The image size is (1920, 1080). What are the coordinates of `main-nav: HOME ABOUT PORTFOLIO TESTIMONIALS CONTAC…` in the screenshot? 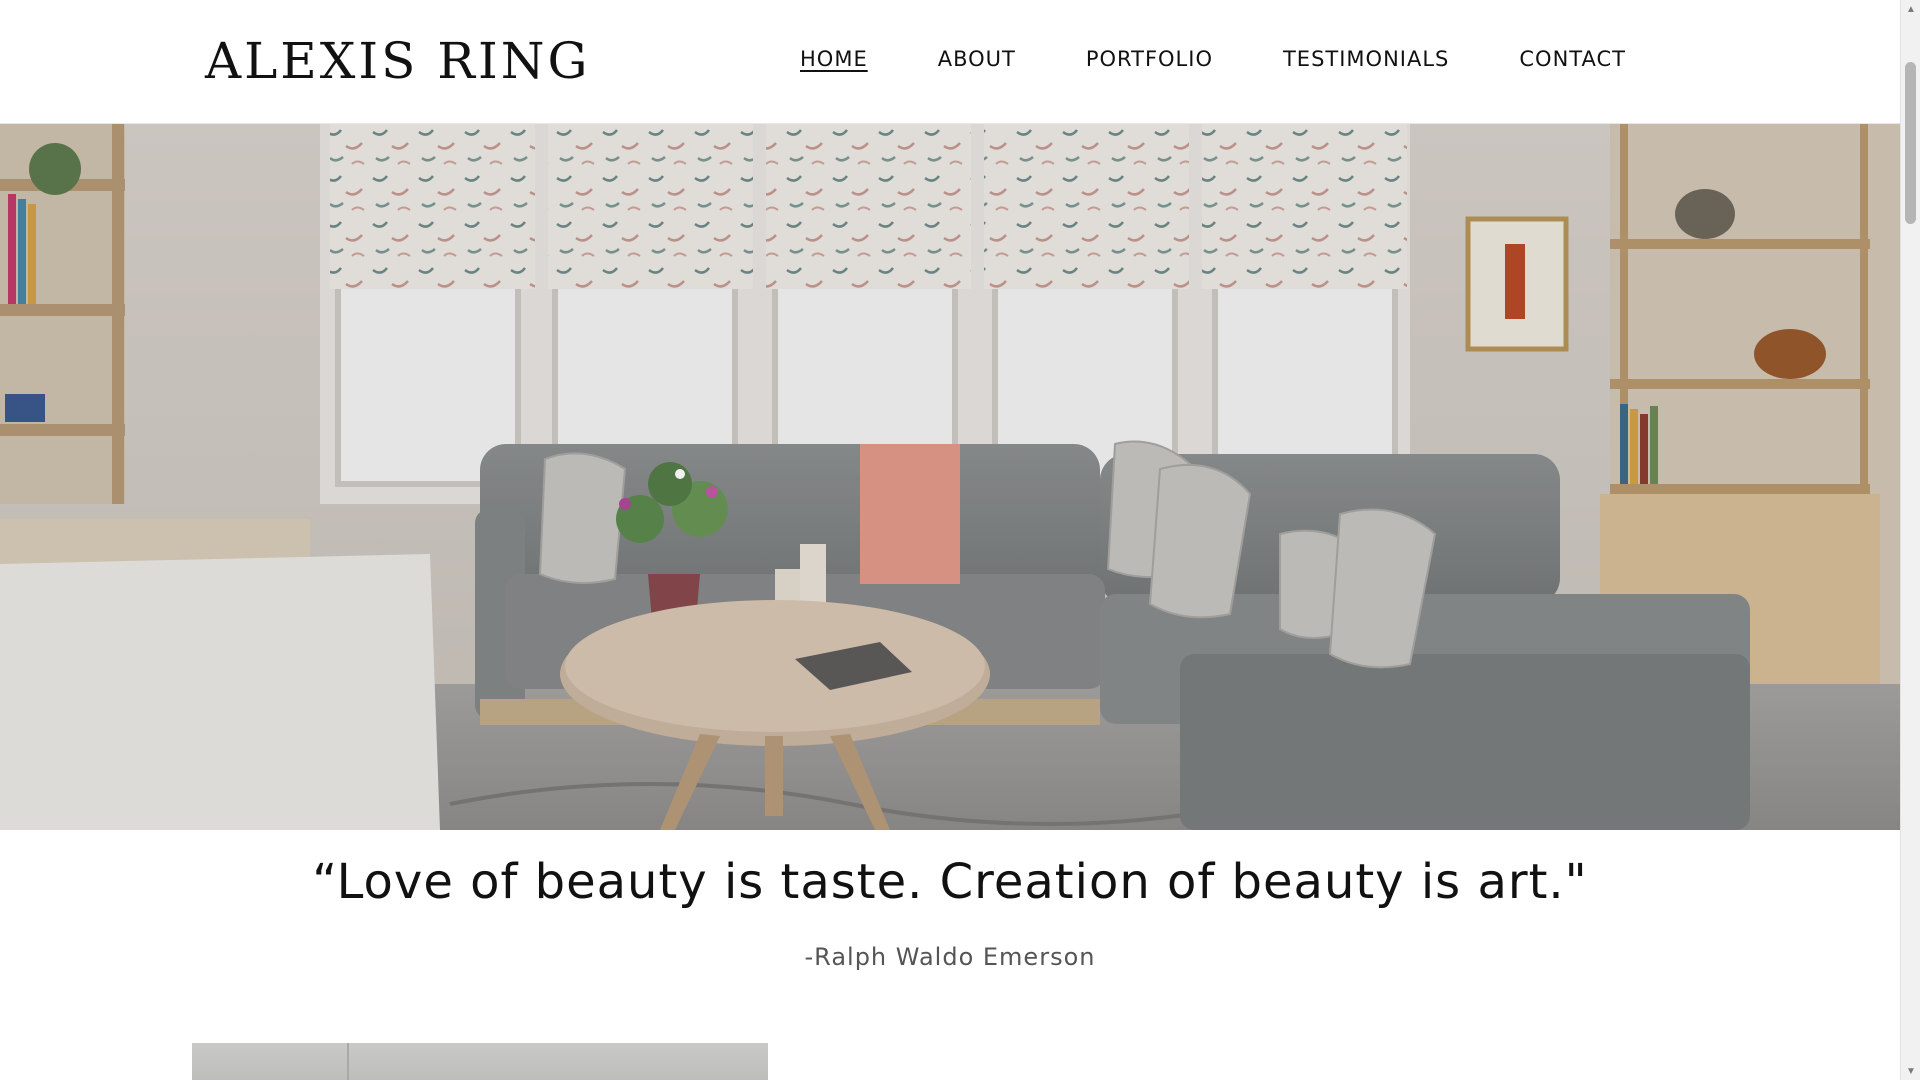 It's located at (1213, 59).